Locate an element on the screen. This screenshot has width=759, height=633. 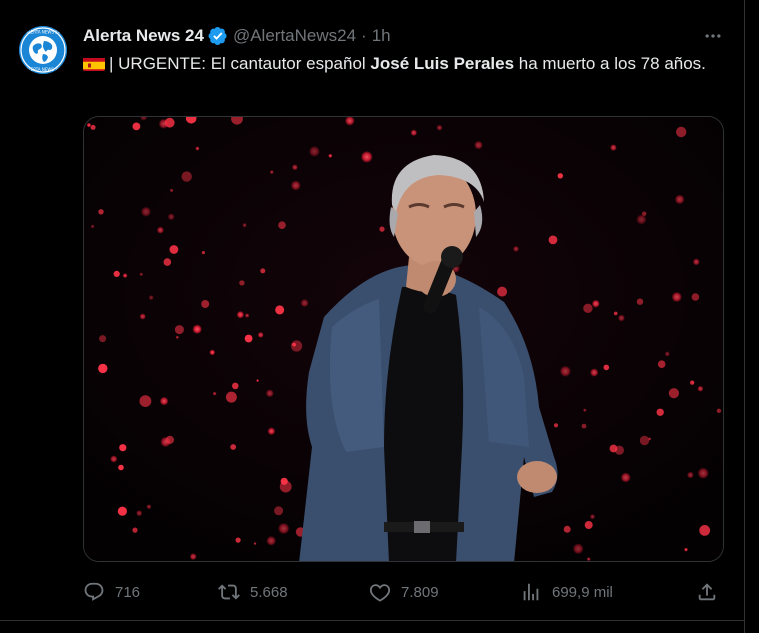
heart-icon is located at coordinates (380, 592).